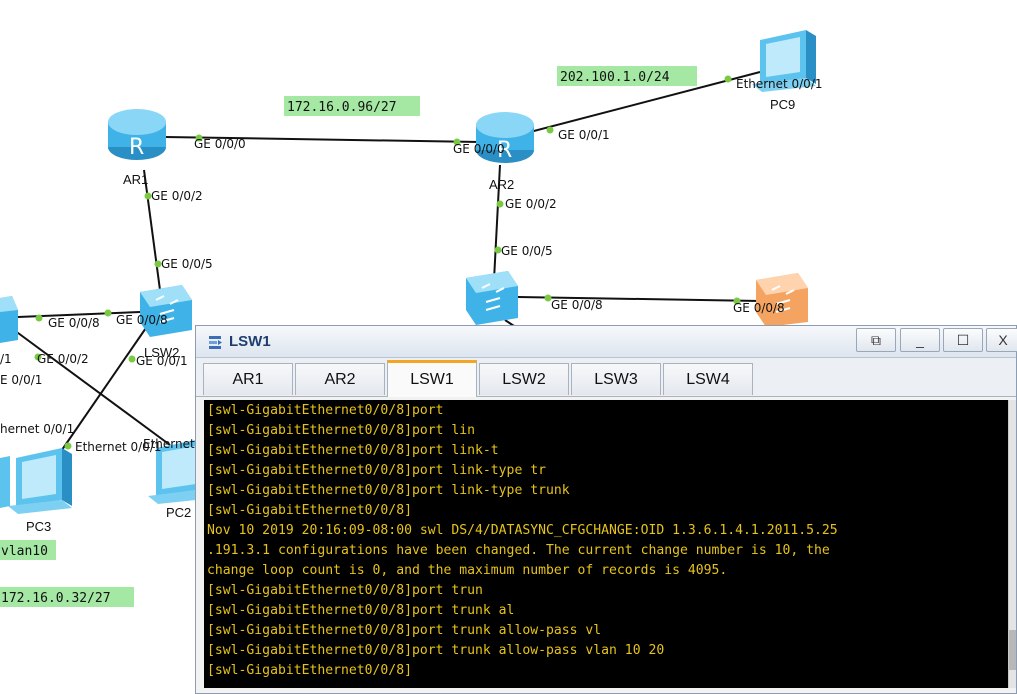 Image resolution: width=1017 pixels, height=694 pixels. What do you see at coordinates (782, 300) in the screenshot?
I see `switch-lsw-orange` at bounding box center [782, 300].